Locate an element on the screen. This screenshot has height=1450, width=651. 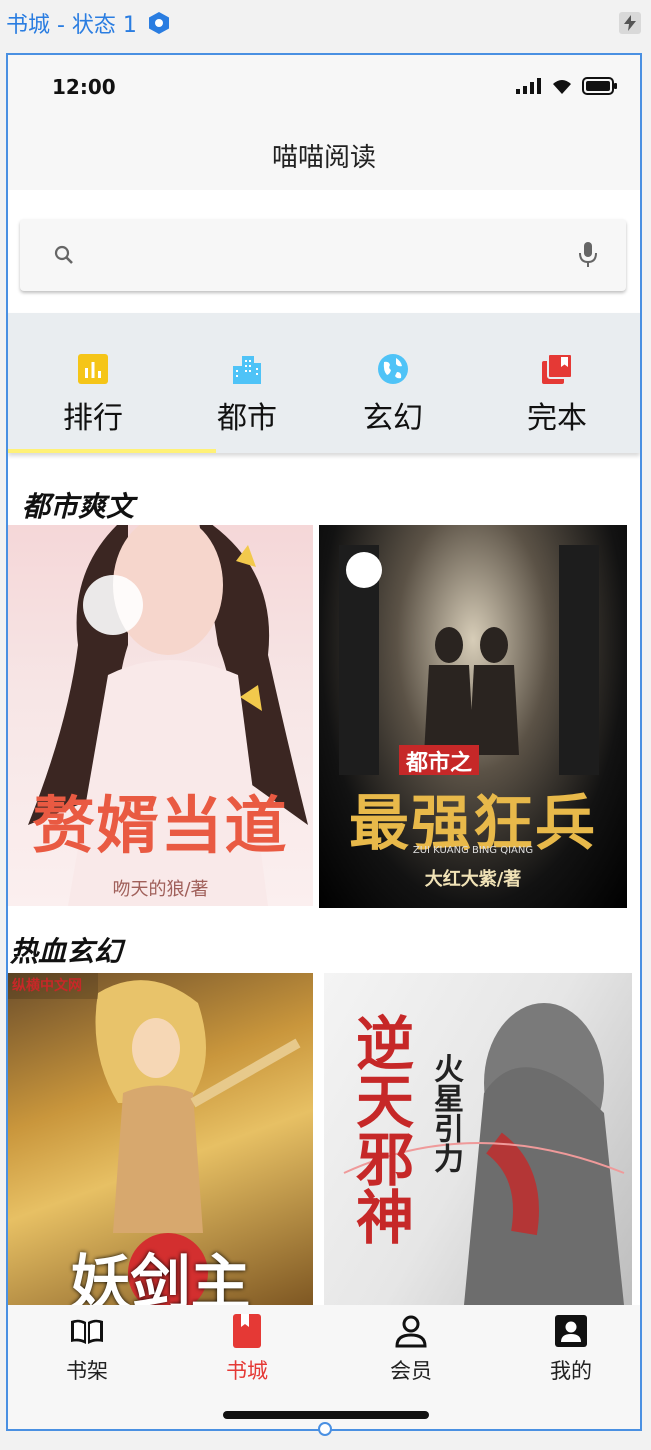
tab-completed: 完本 is located at coordinates (557, 383).